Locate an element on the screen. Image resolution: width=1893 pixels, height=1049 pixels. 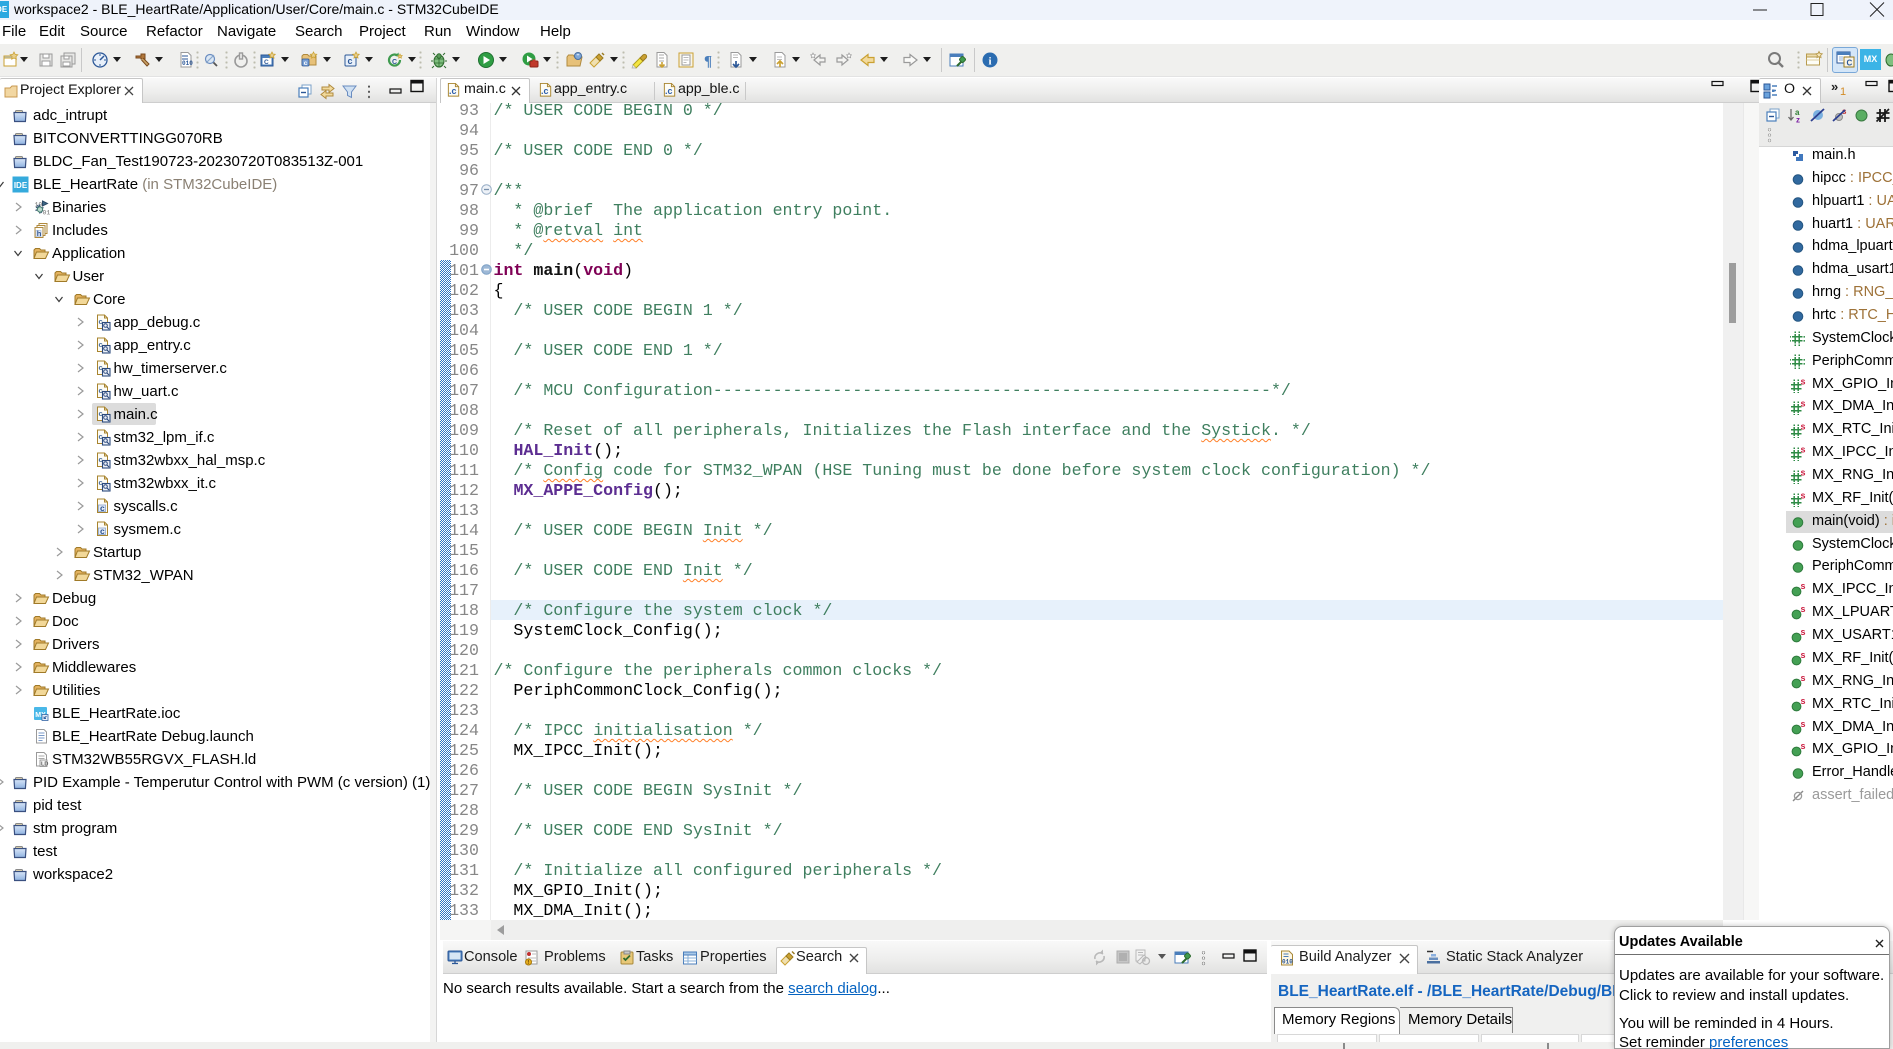
svg-text: 01 is located at coordinates (47, 213).